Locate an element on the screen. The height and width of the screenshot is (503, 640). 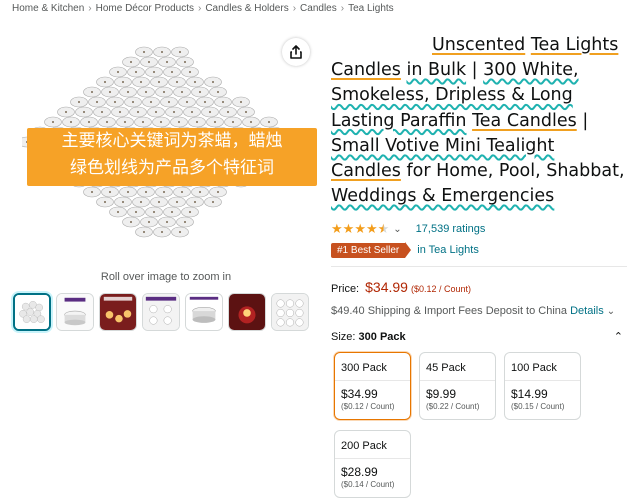
size-option-unit: ($0.14 / Count) is located at coordinates (368, 484).